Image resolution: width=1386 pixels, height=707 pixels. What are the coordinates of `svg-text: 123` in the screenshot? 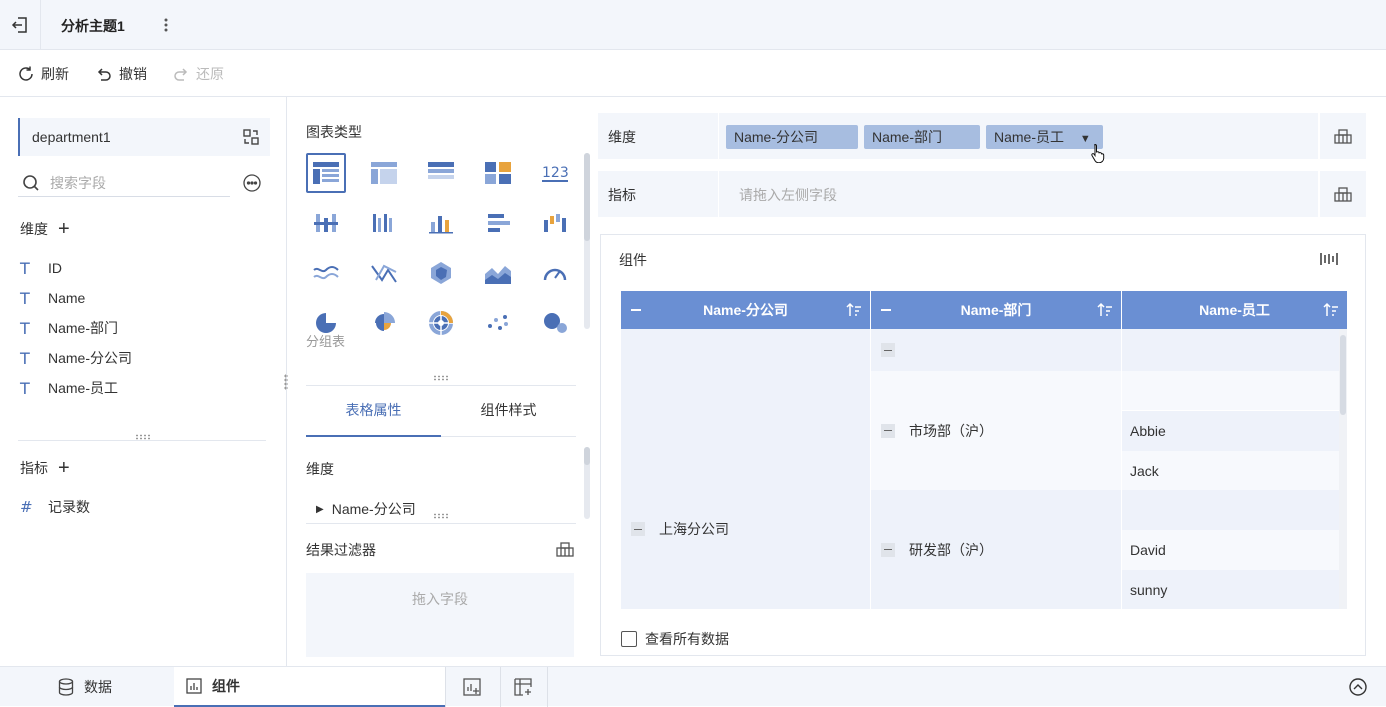 It's located at (555, 173).